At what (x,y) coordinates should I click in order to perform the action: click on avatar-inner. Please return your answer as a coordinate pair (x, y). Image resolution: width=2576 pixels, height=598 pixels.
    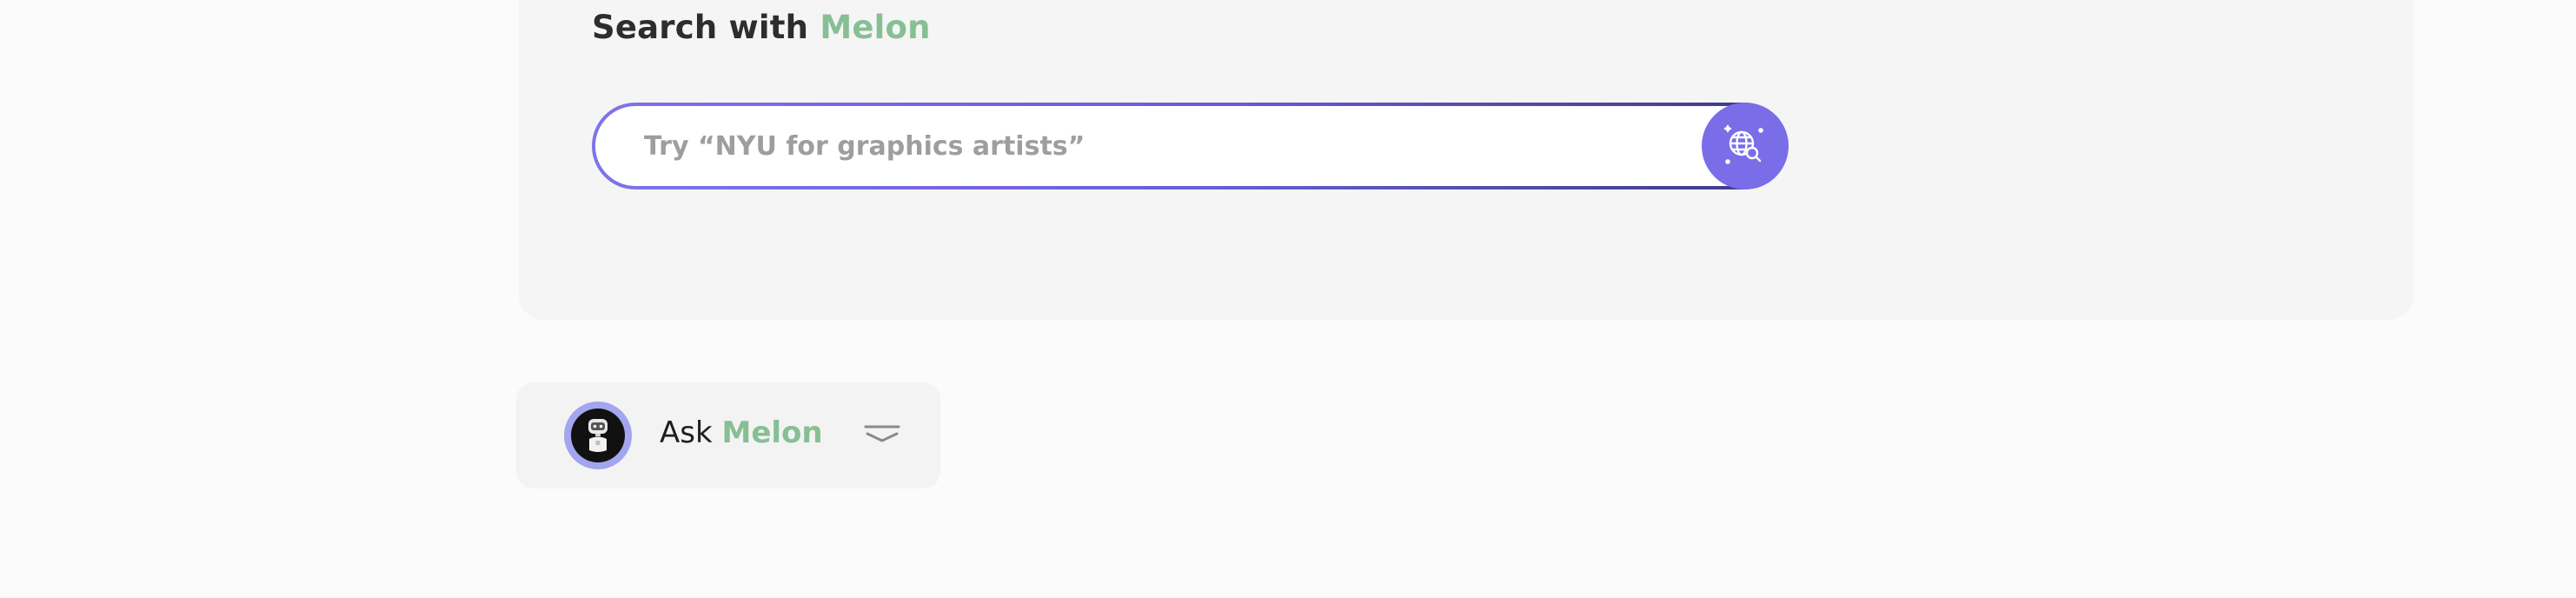
    Looking at the image, I should click on (598, 435).